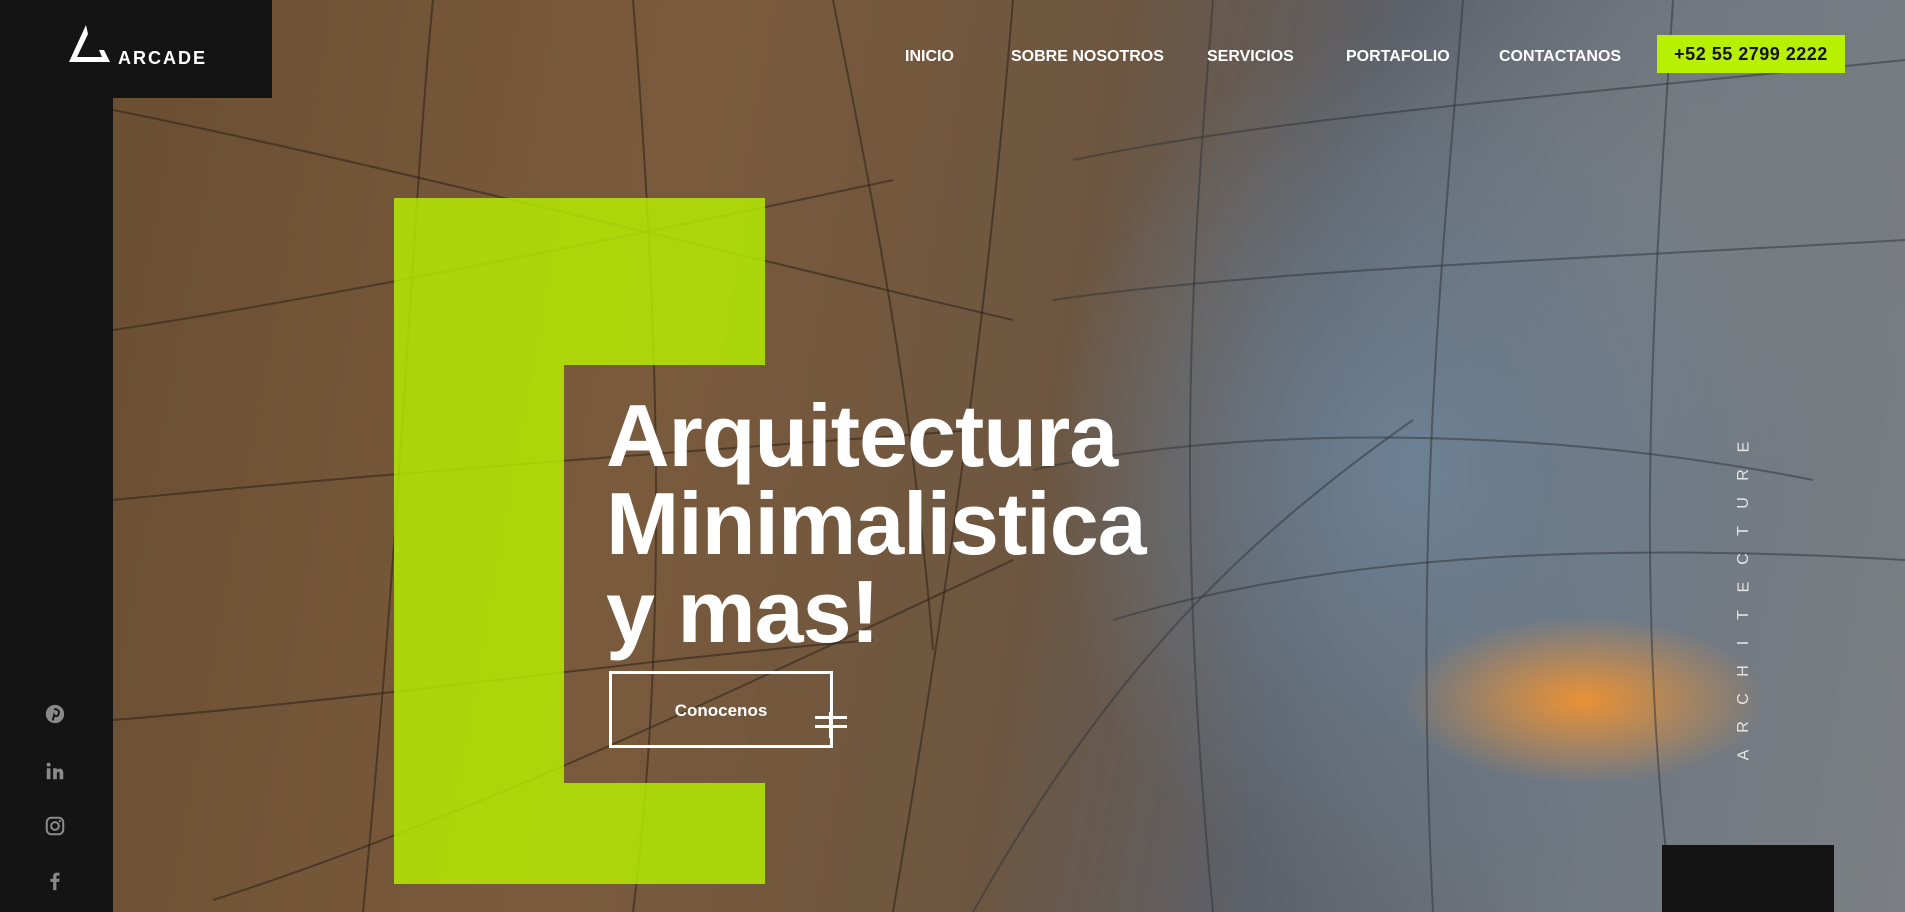  I want to click on nav-item-contactanos: CONTACTANOS, so click(1560, 57).